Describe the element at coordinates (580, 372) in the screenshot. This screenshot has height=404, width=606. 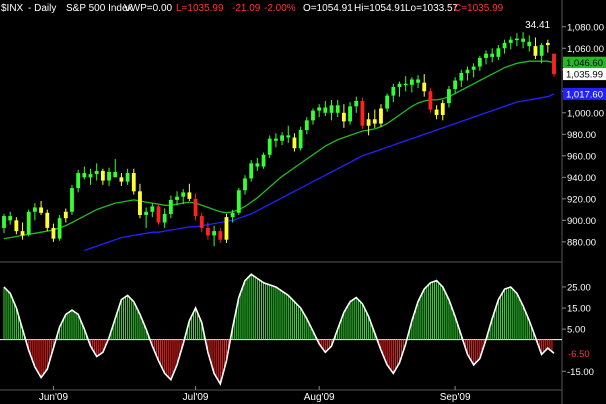
I see `osc-tick-label: -15.00` at that location.